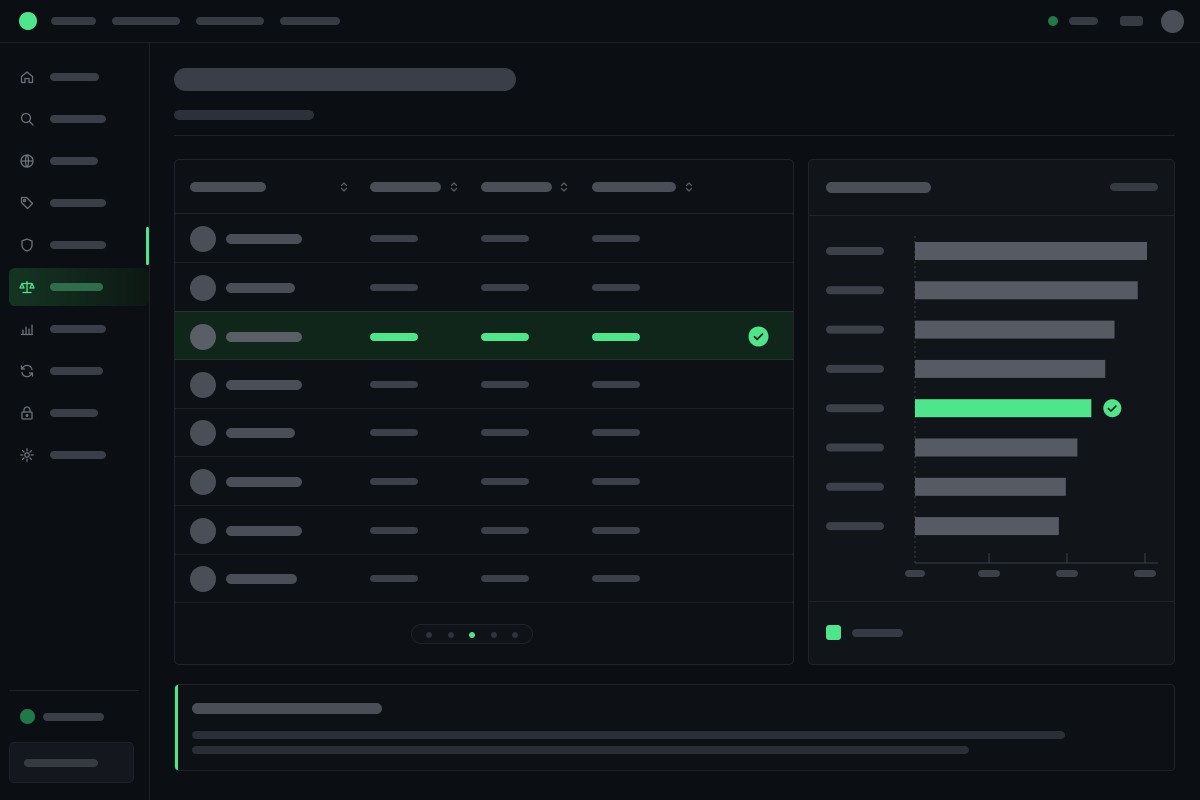 This screenshot has height=800, width=1200. What do you see at coordinates (991, 188) in the screenshot?
I see `chart-header` at bounding box center [991, 188].